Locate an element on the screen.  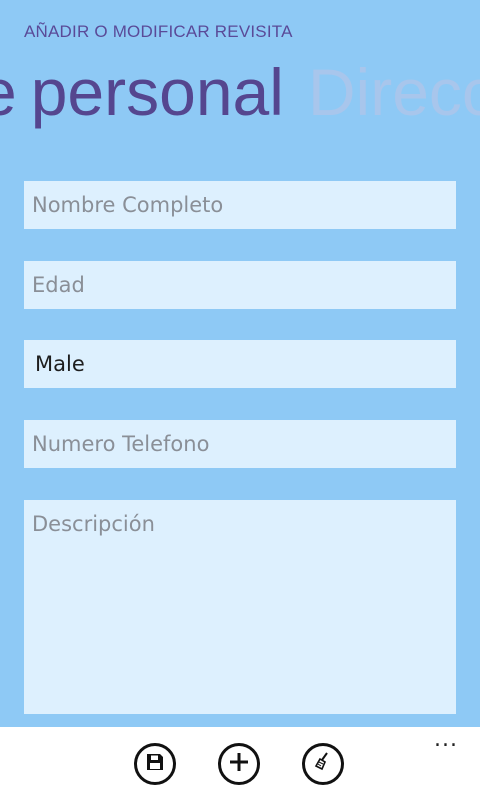
add-icon is located at coordinates (239, 764).